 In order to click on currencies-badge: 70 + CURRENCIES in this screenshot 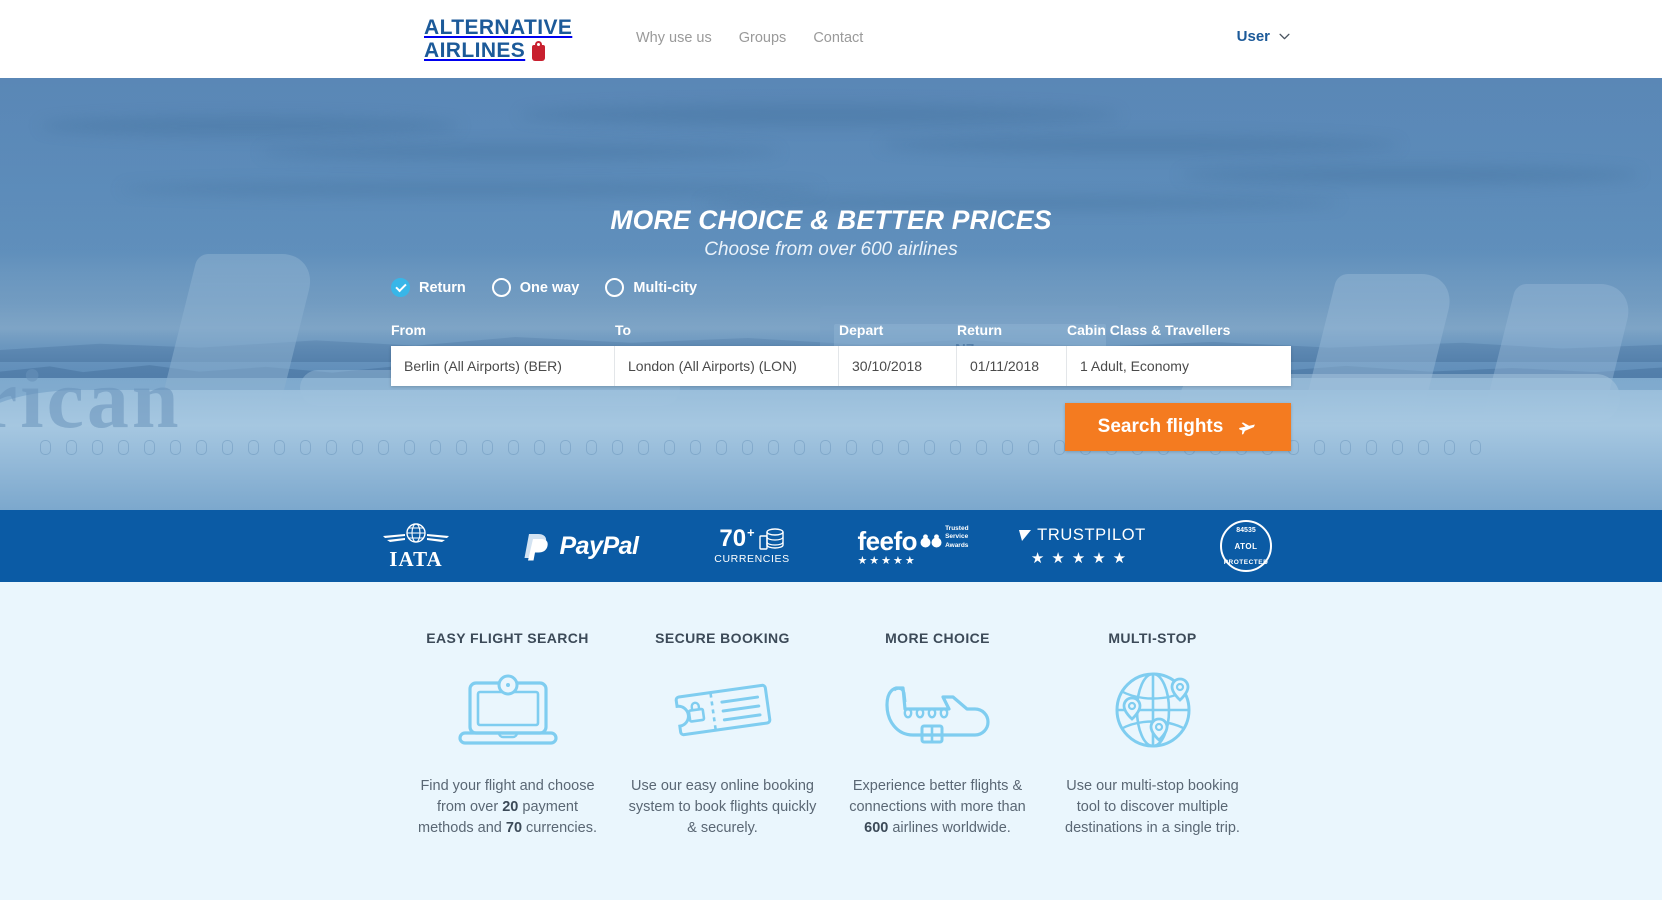, I will do `click(752, 545)`.